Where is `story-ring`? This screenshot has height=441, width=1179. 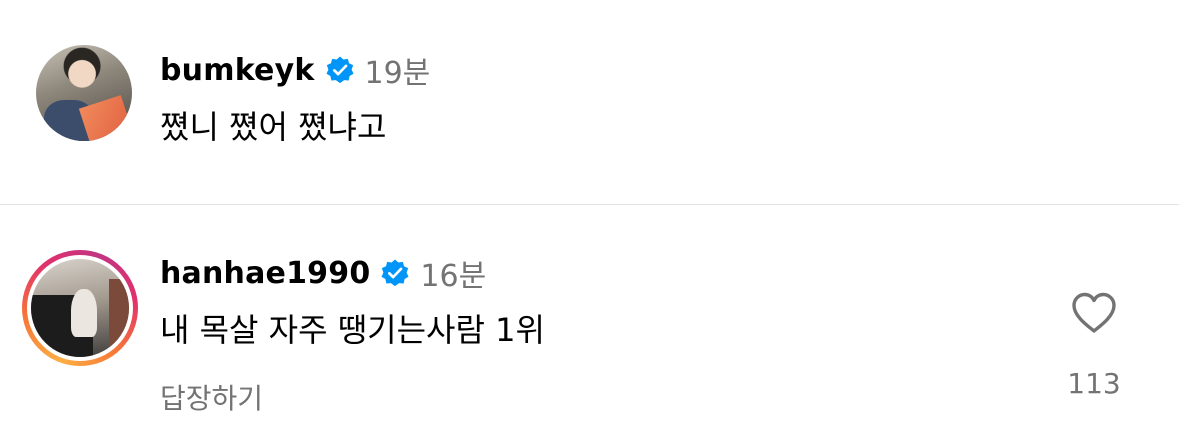
story-ring is located at coordinates (80, 308).